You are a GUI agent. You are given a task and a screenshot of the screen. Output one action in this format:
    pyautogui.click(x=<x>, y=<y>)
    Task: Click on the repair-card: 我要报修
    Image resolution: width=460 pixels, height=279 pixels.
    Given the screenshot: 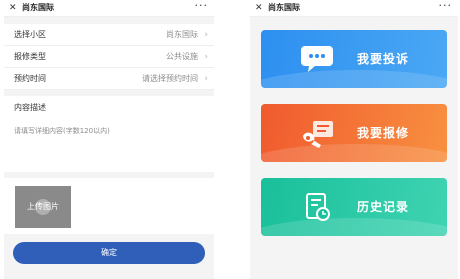 What is the action you would take?
    pyautogui.click(x=354, y=133)
    